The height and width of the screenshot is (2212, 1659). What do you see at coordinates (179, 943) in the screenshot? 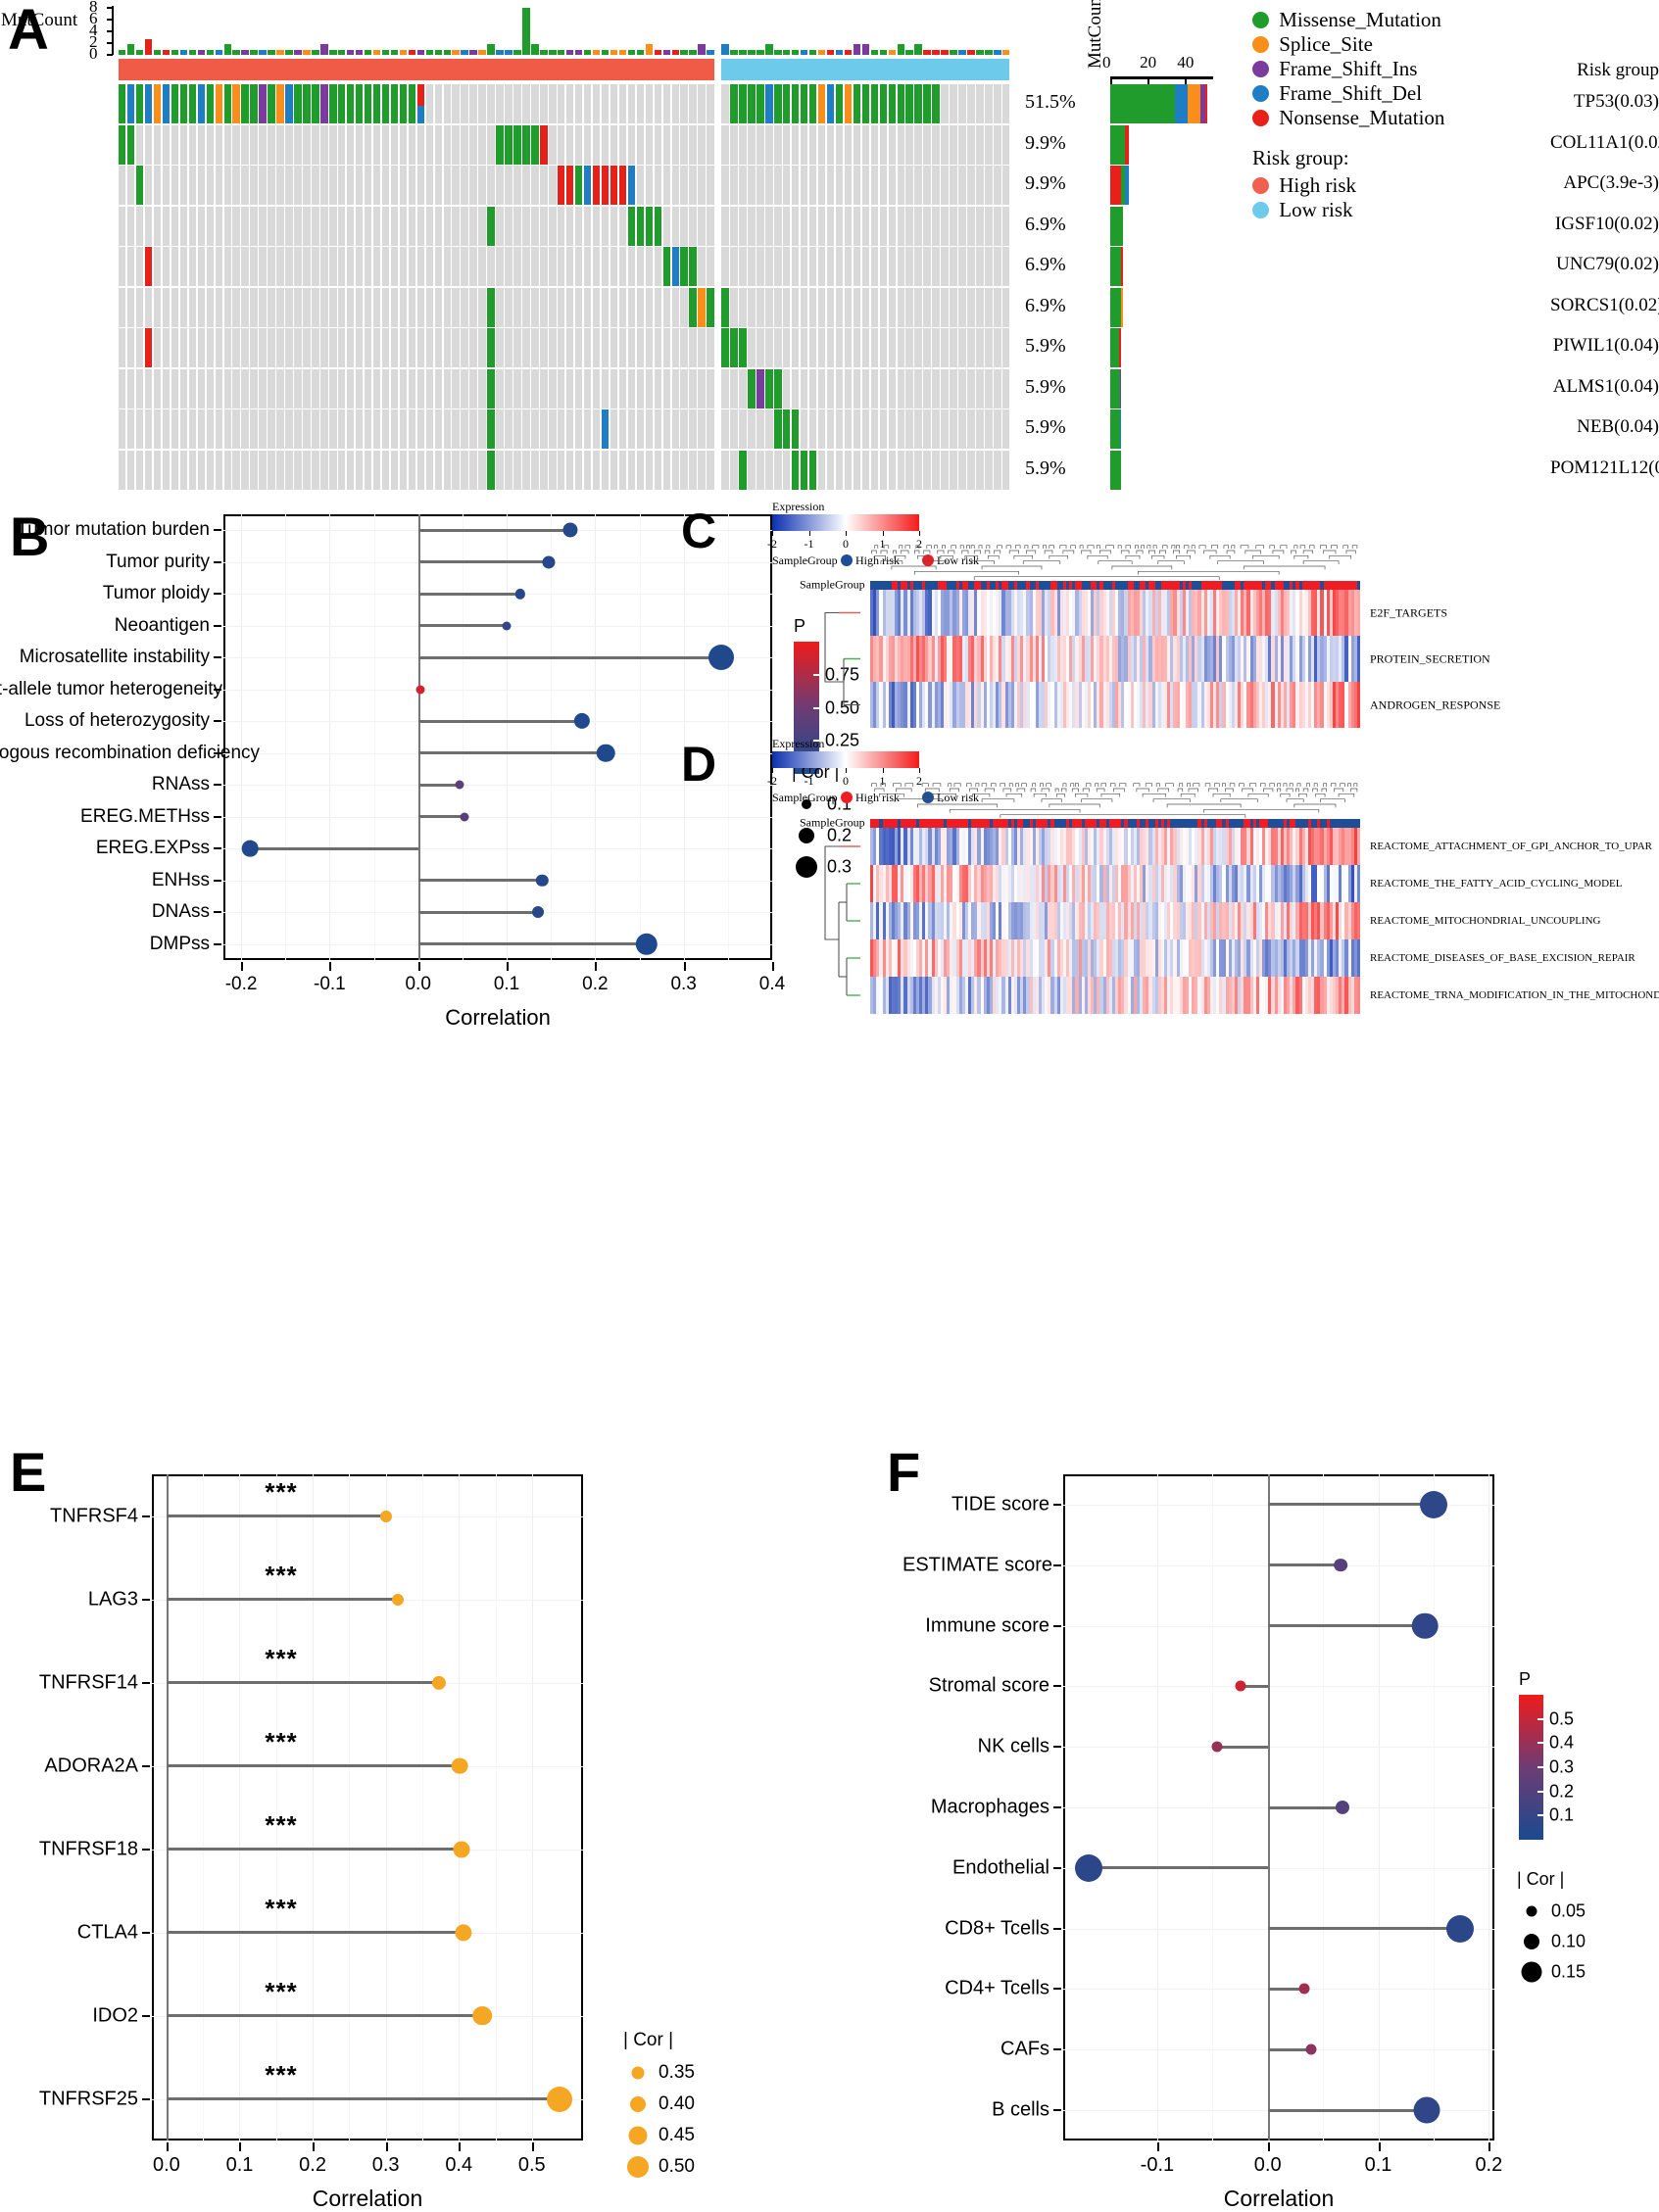
I see `category-label: DMPss` at bounding box center [179, 943].